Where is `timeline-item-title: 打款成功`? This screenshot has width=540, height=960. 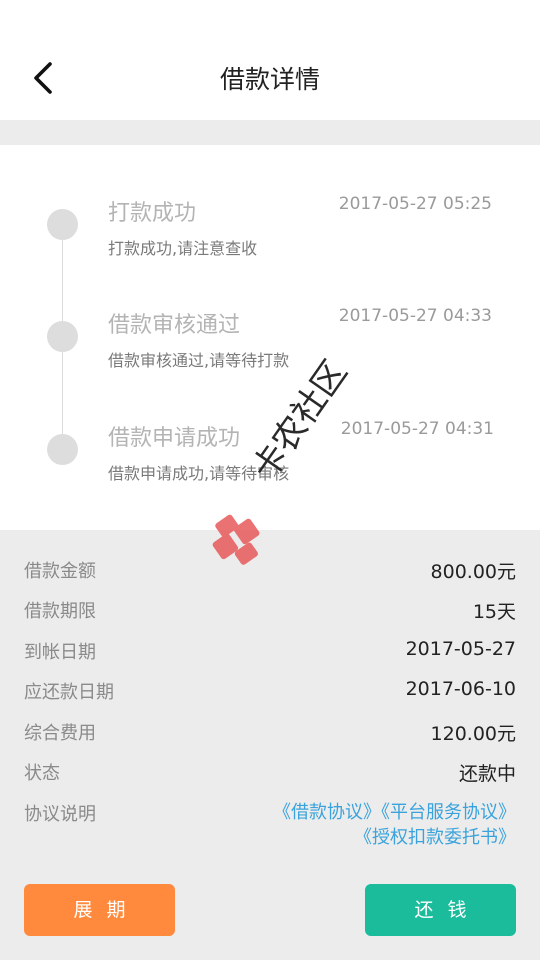 timeline-item-title: 打款成功 is located at coordinates (152, 213).